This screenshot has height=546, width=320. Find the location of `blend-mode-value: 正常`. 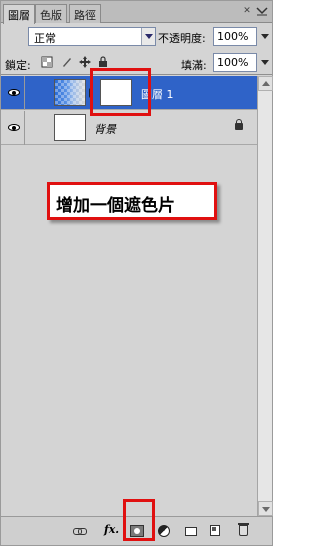

blend-mode-value: 正常 is located at coordinates (45, 38).